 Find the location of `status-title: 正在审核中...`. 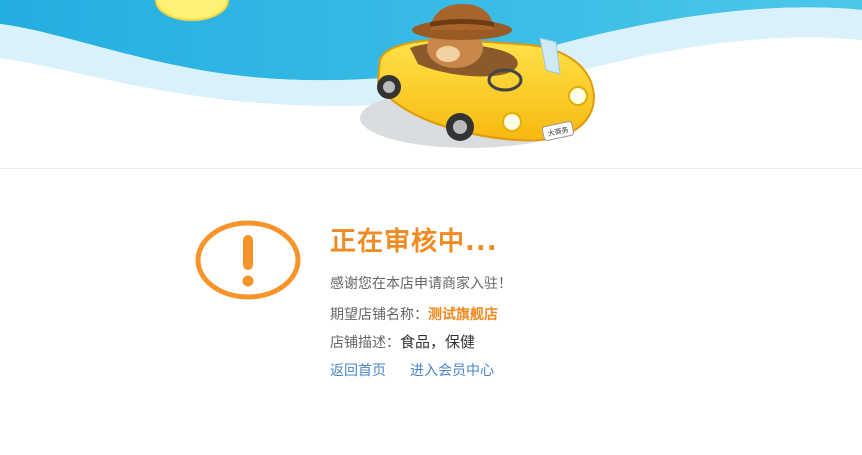

status-title: 正在审核中... is located at coordinates (414, 242).